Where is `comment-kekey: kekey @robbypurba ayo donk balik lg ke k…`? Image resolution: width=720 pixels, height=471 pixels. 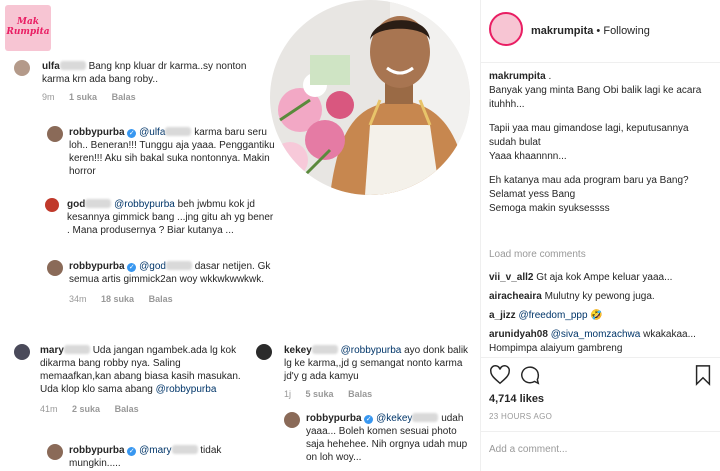 comment-kekey: kekey @robbypurba ayo donk balik lg ke k… is located at coordinates (365, 371).